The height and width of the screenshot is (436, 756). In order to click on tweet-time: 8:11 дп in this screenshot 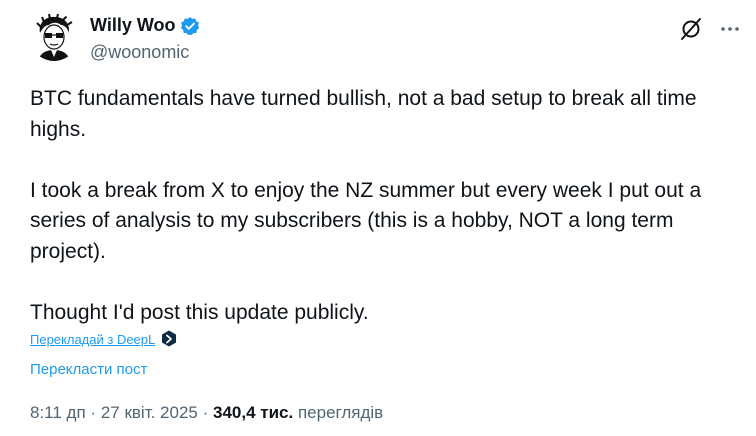, I will do `click(58, 412)`.